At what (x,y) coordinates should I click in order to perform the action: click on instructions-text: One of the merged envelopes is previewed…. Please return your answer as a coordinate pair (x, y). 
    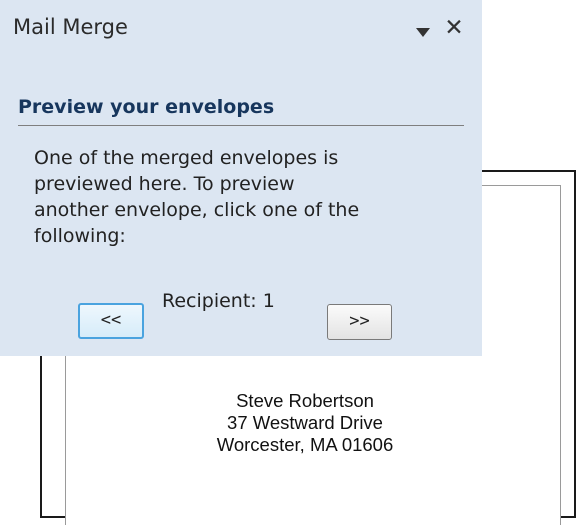
    Looking at the image, I should click on (244, 197).